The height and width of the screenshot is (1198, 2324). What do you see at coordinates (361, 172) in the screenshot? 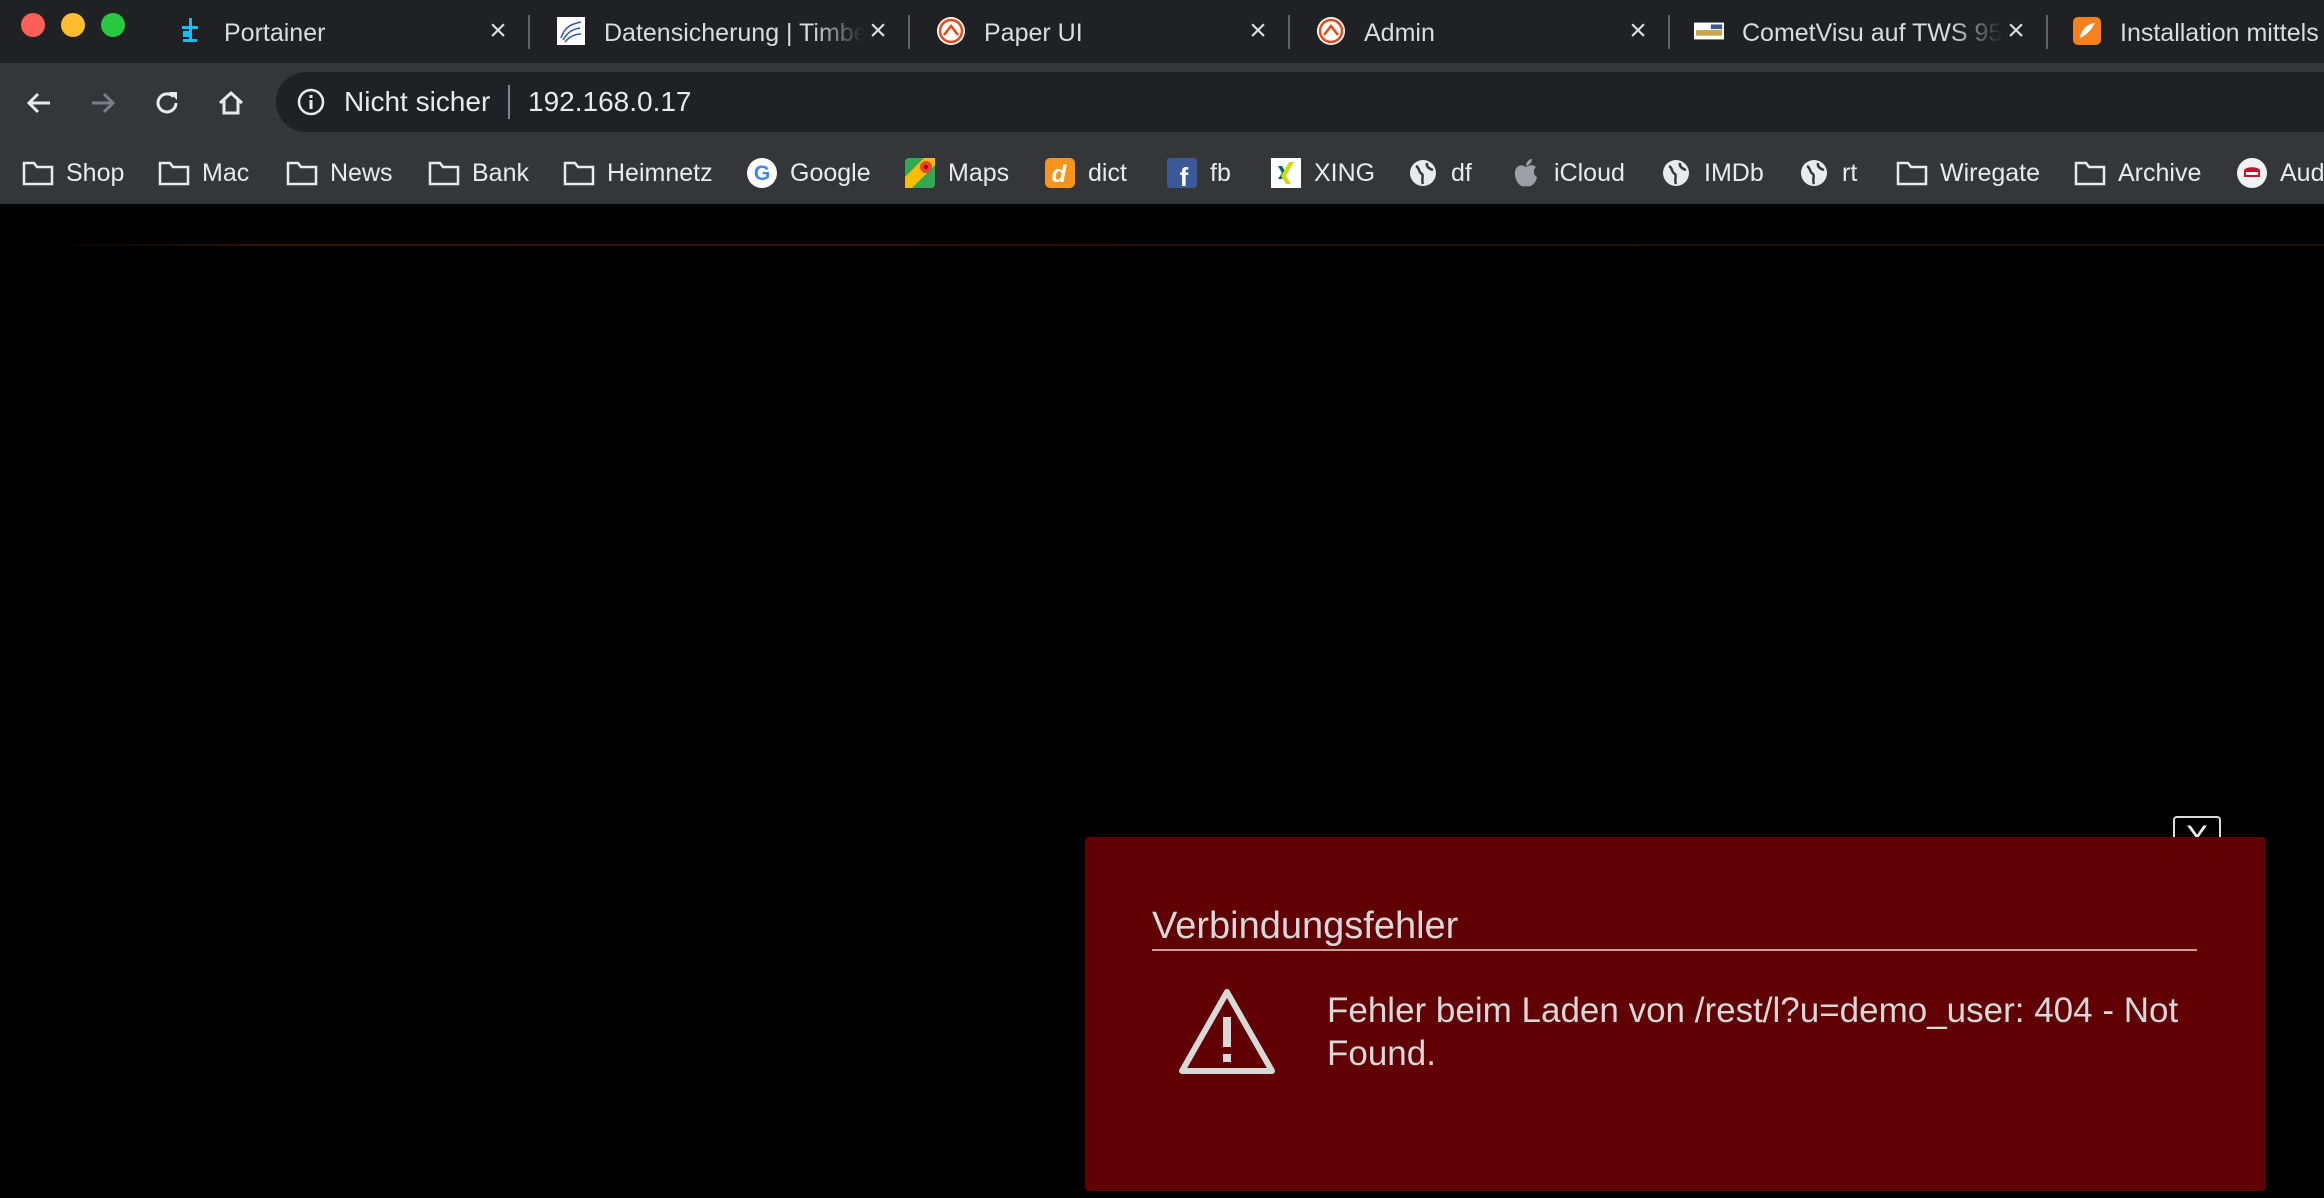
I see `bookmark-label: News` at bounding box center [361, 172].